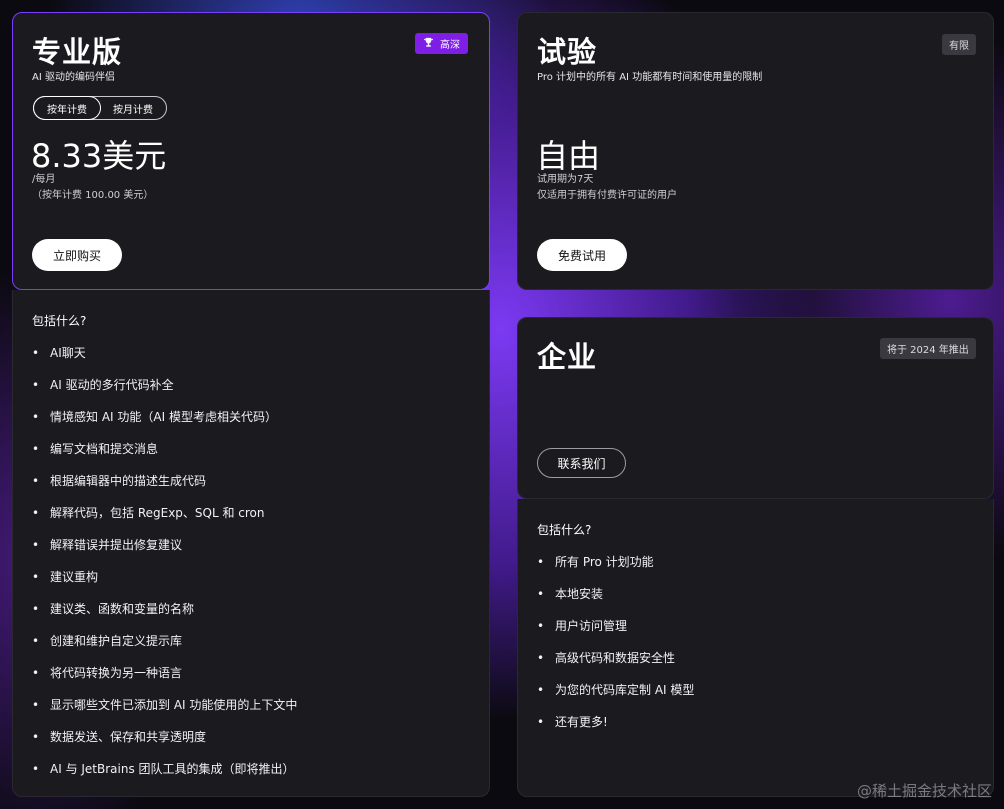 The width and height of the screenshot is (1004, 809). I want to click on pro-badge: 高深, so click(441, 43).